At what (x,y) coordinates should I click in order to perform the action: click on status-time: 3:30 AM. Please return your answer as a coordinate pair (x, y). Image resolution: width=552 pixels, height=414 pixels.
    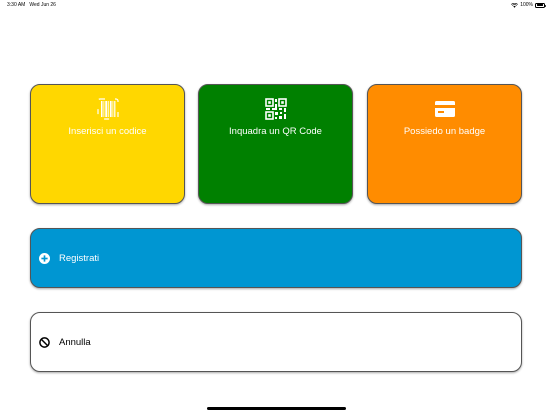
    Looking at the image, I should click on (16, 5).